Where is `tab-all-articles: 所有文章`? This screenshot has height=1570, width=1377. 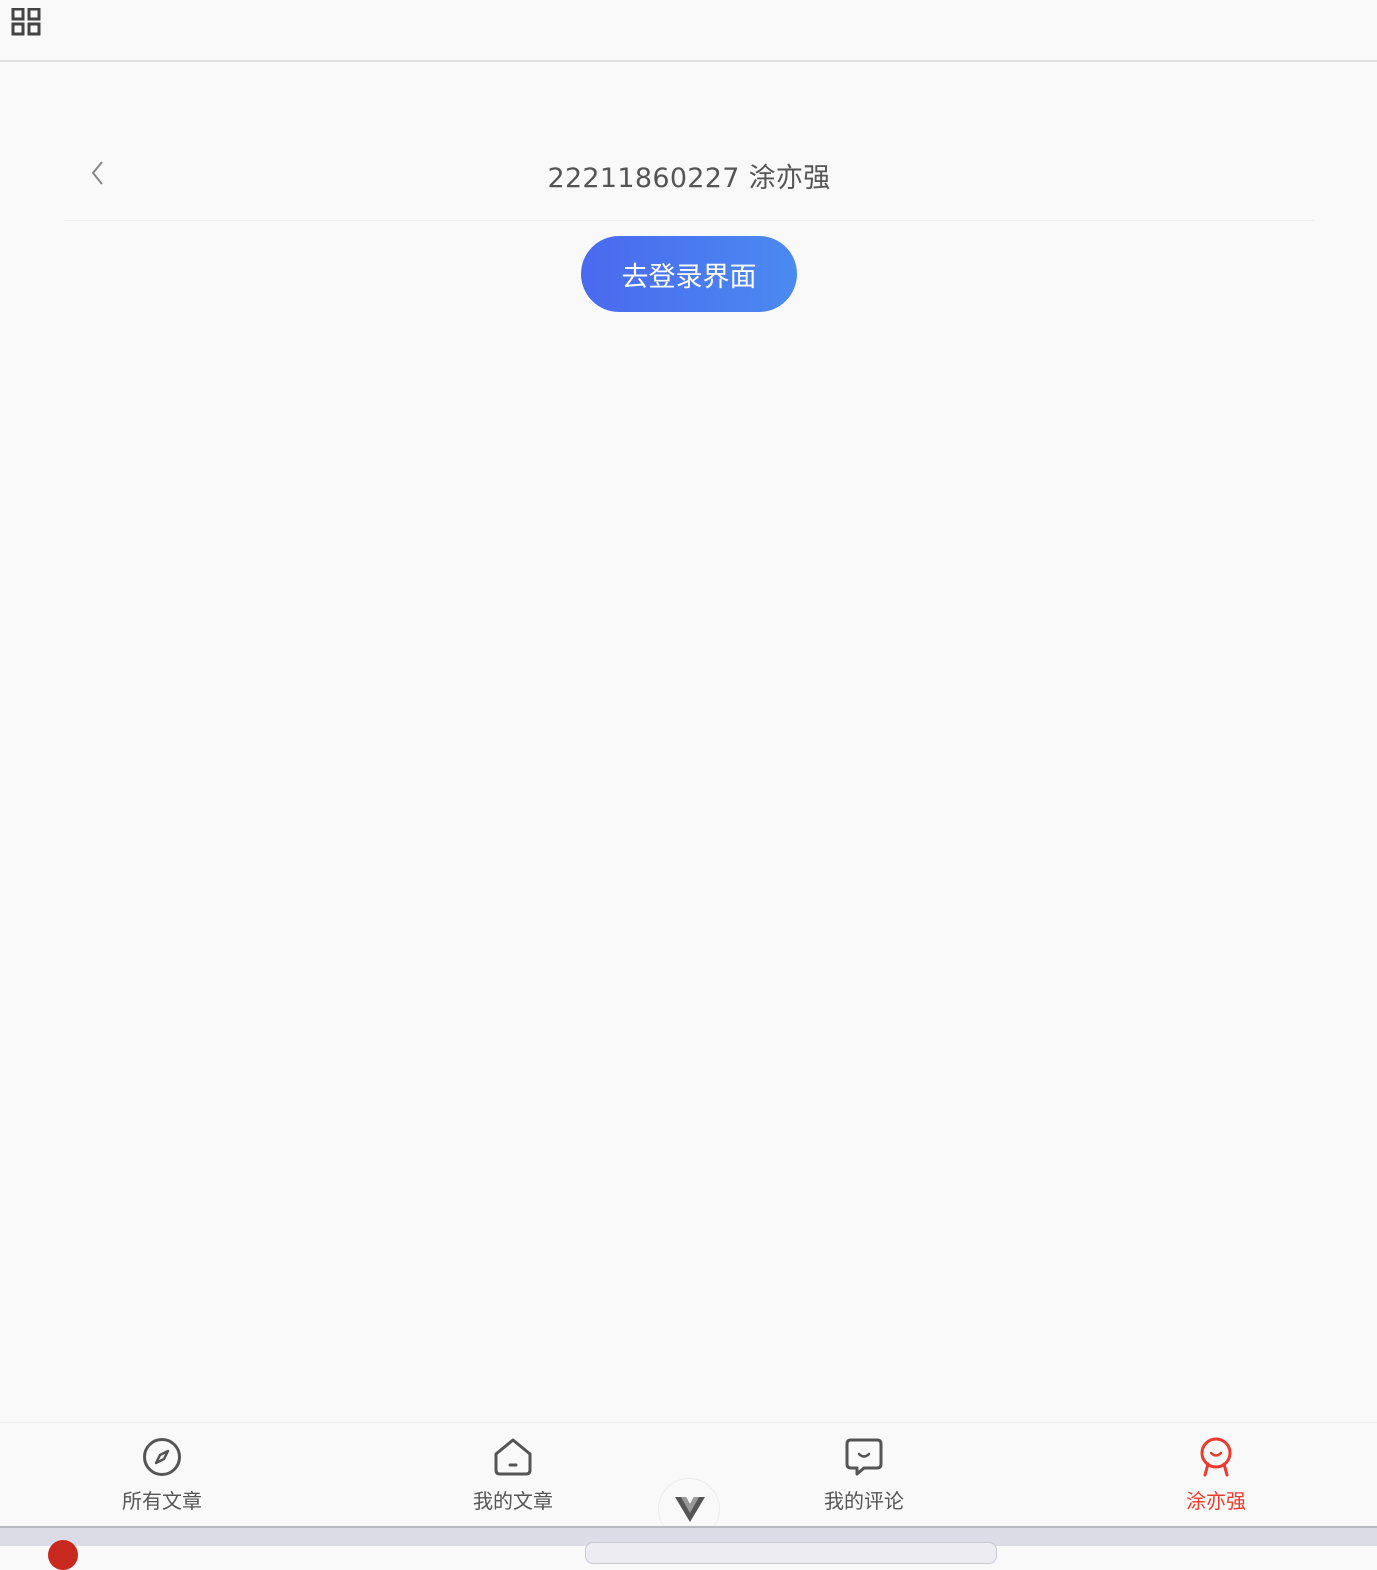
tab-all-articles: 所有文章 is located at coordinates (162, 1475).